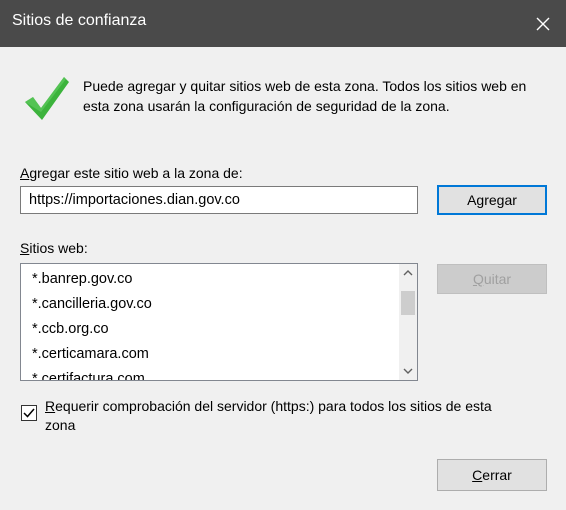 The width and height of the screenshot is (566, 510). I want to click on close-button-mnemonic: C, so click(477, 475).